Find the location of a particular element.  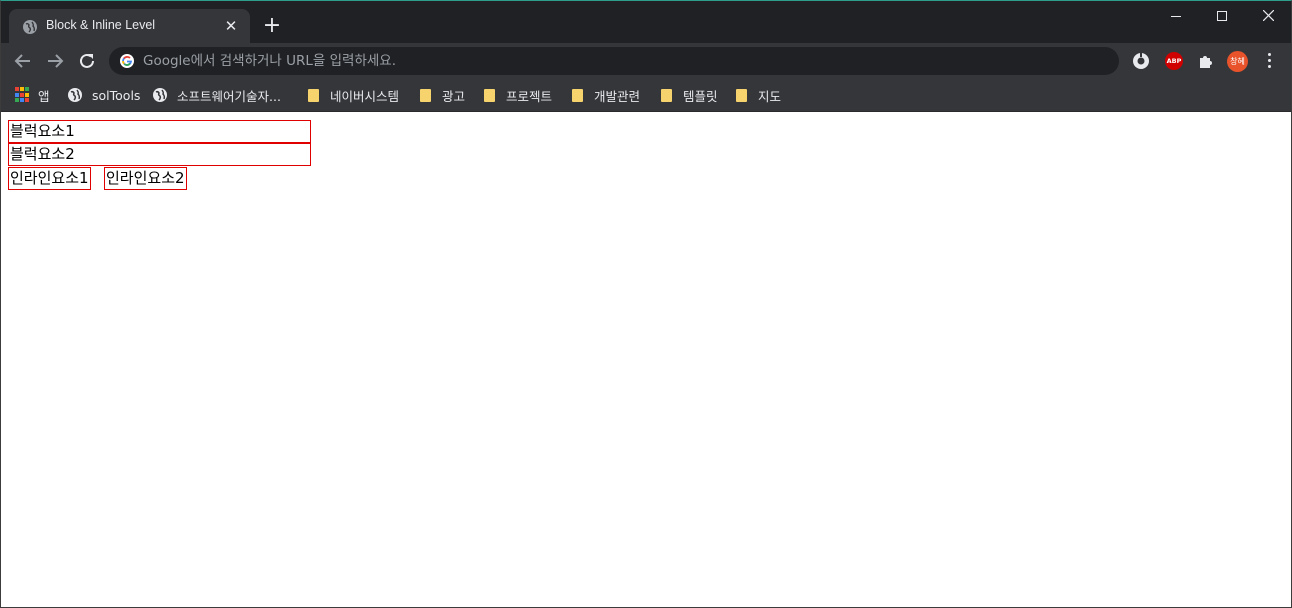

bookmark-label: 템플릿 is located at coordinates (700, 96).